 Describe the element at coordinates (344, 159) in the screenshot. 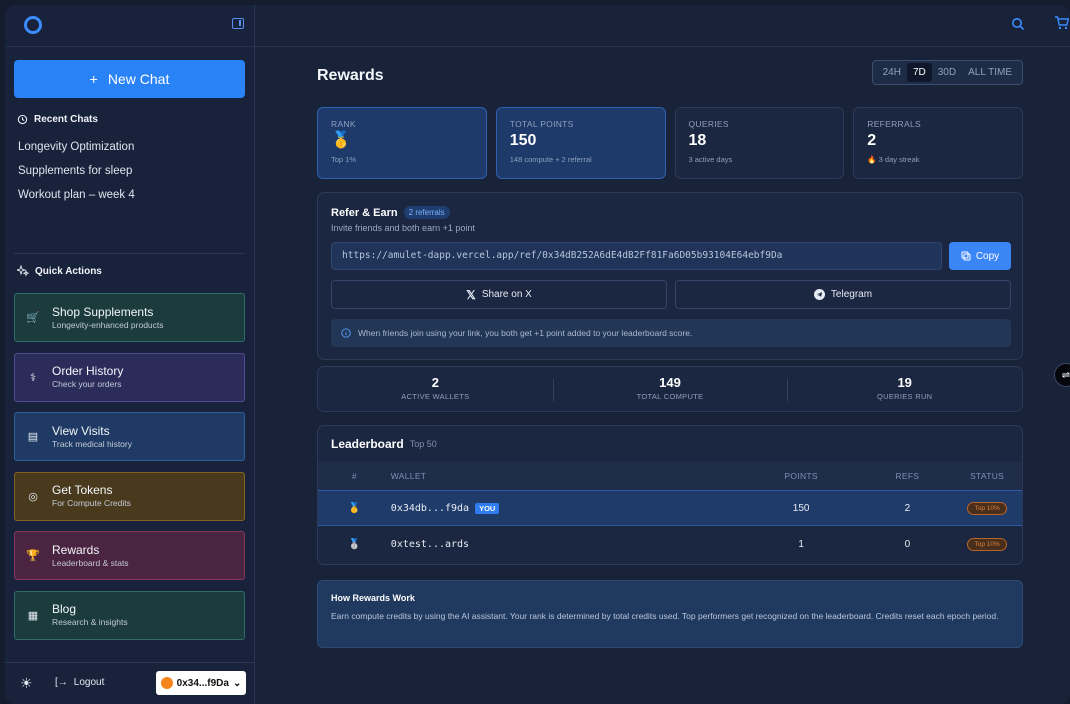

I see `stat-subtext: Top 1%` at that location.